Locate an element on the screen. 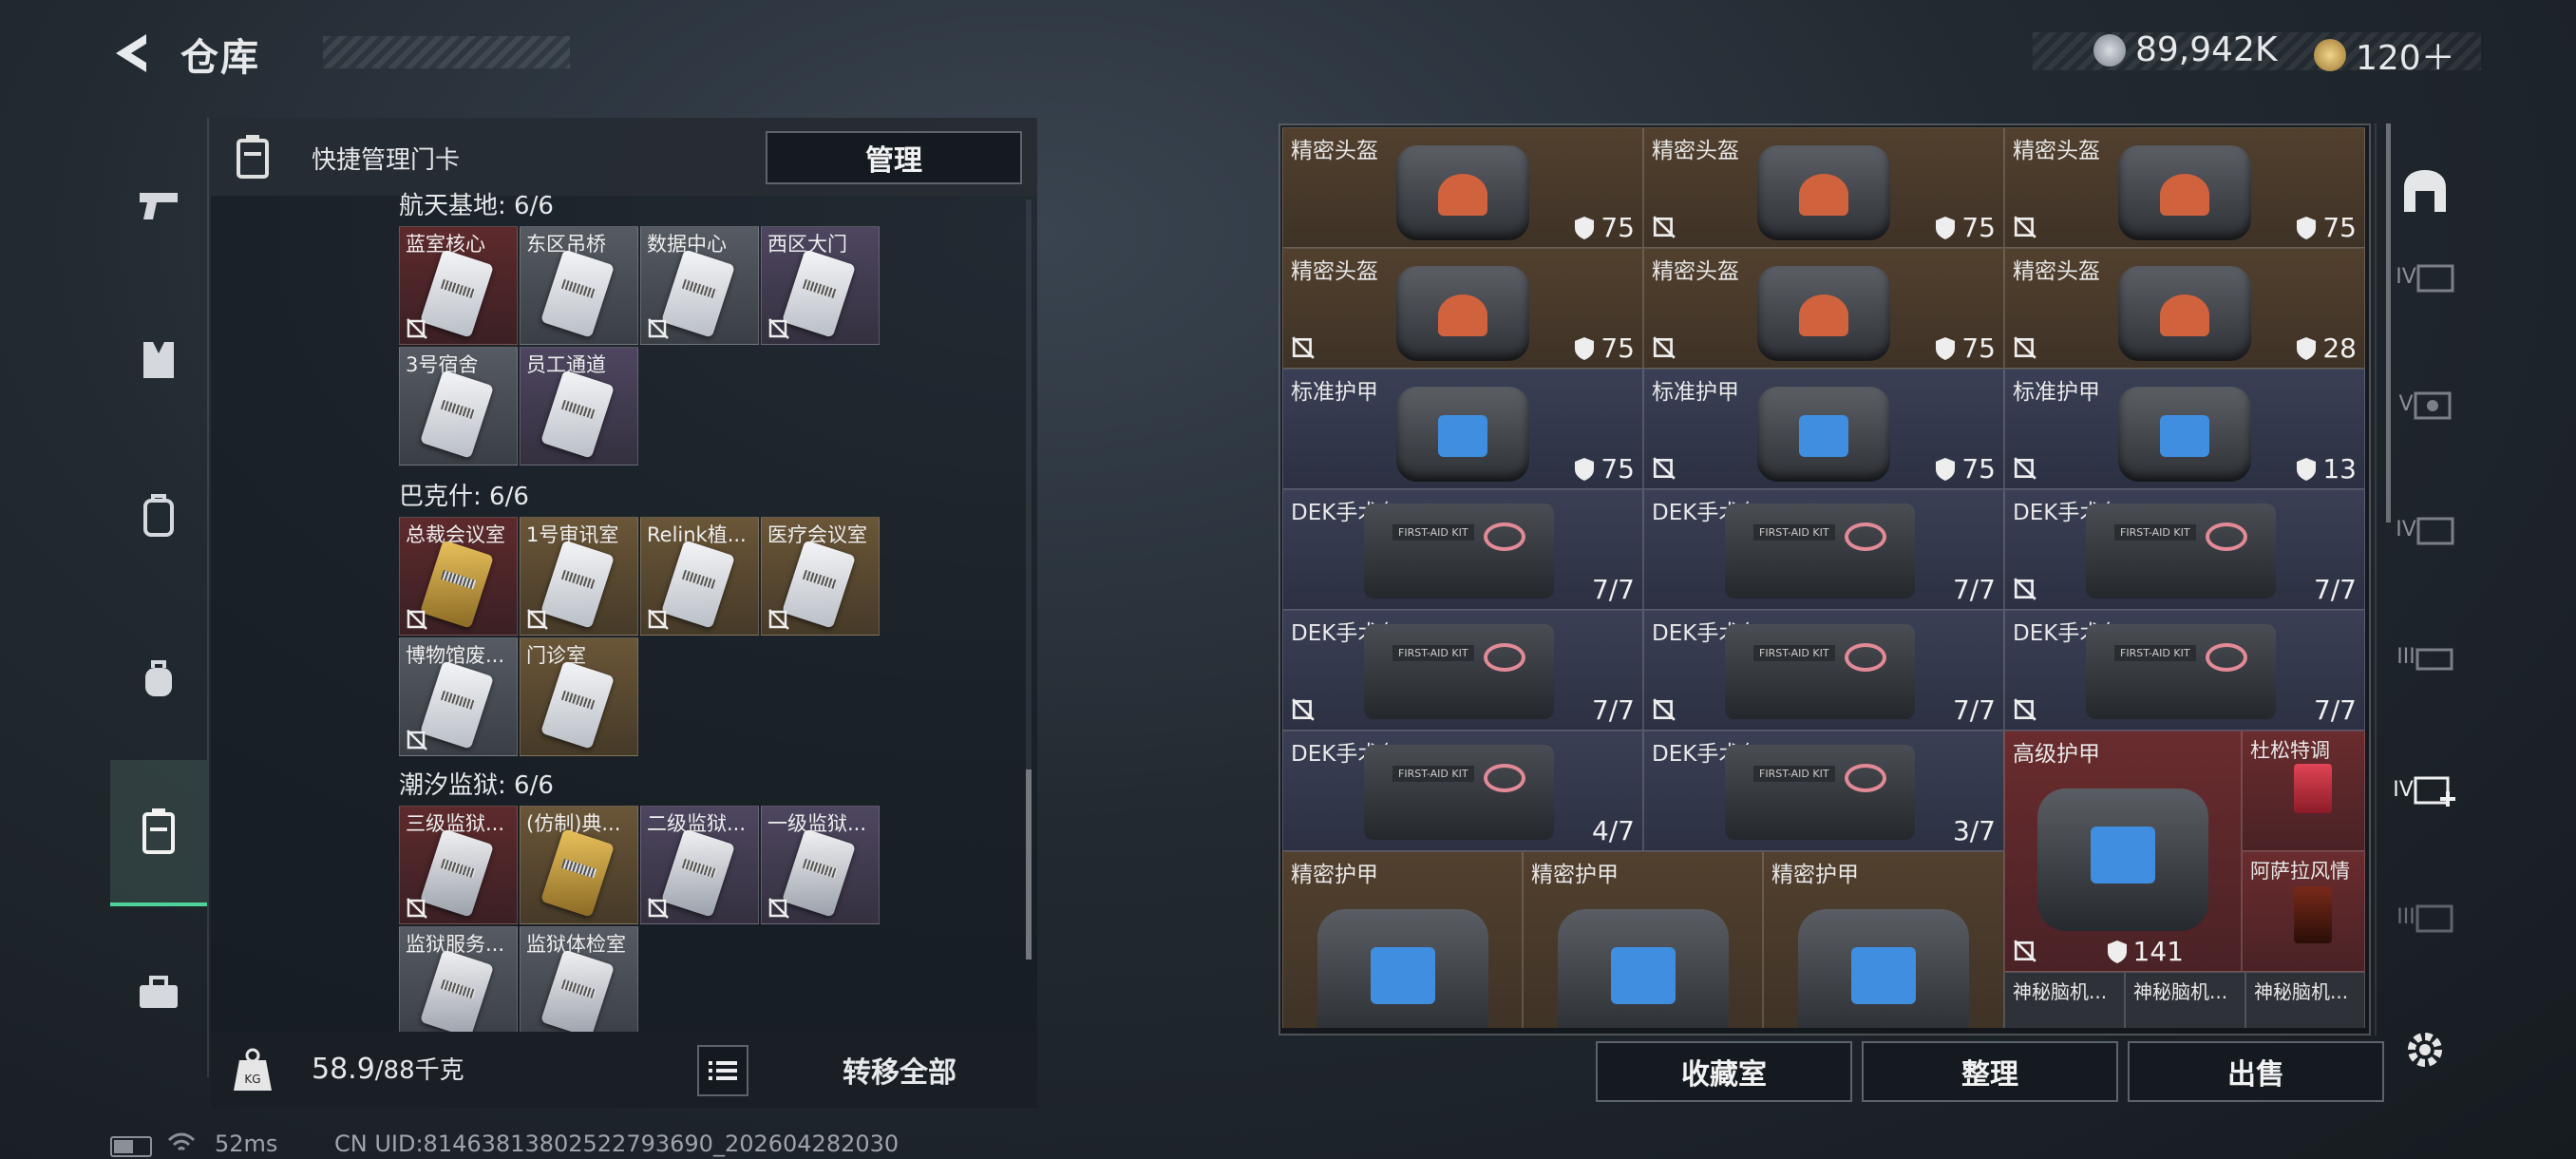 This screenshot has width=2576, height=1159. inventory-item-large: 高级护甲 141 is located at coordinates (2123, 851).